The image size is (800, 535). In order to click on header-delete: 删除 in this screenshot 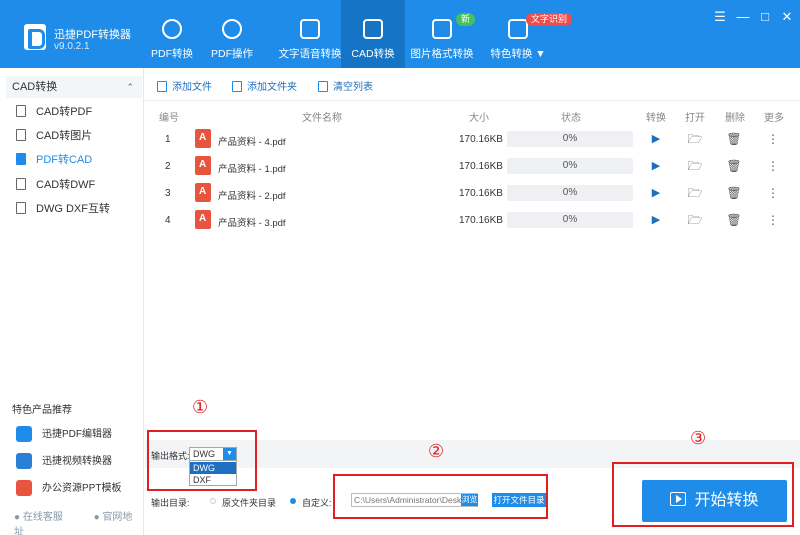, I will do `click(735, 118)`.